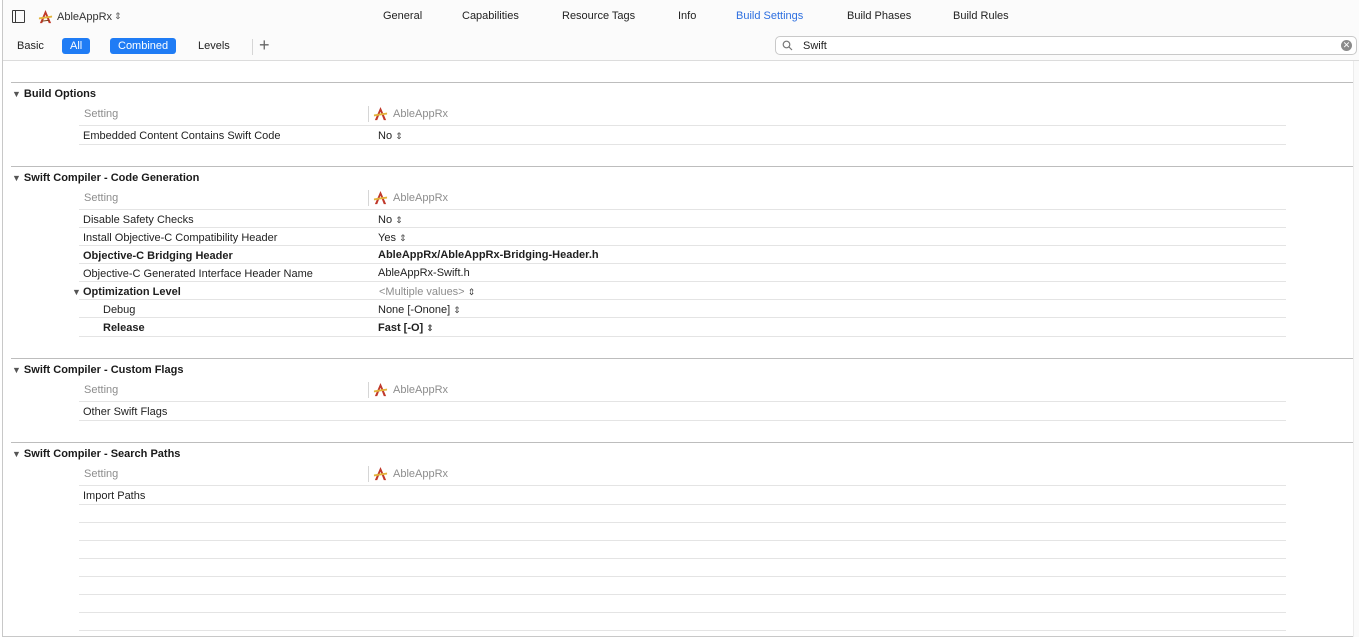 The image size is (1363, 639). What do you see at coordinates (598, 16) in the screenshot?
I see `tab-resource-tags: Resource Tags` at bounding box center [598, 16].